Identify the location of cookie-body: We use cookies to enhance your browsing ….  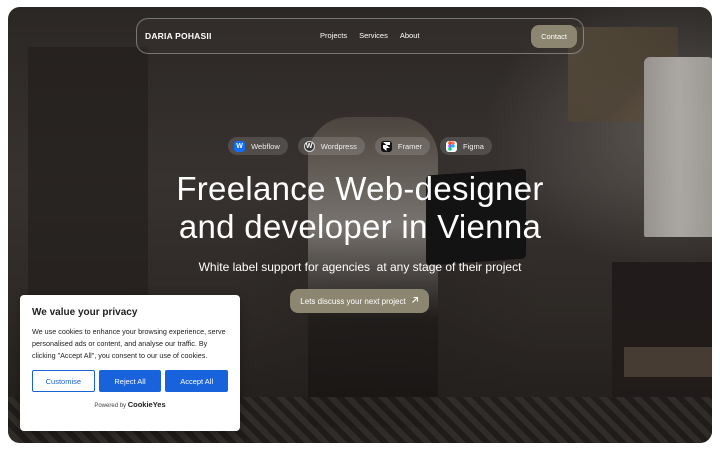
(129, 343).